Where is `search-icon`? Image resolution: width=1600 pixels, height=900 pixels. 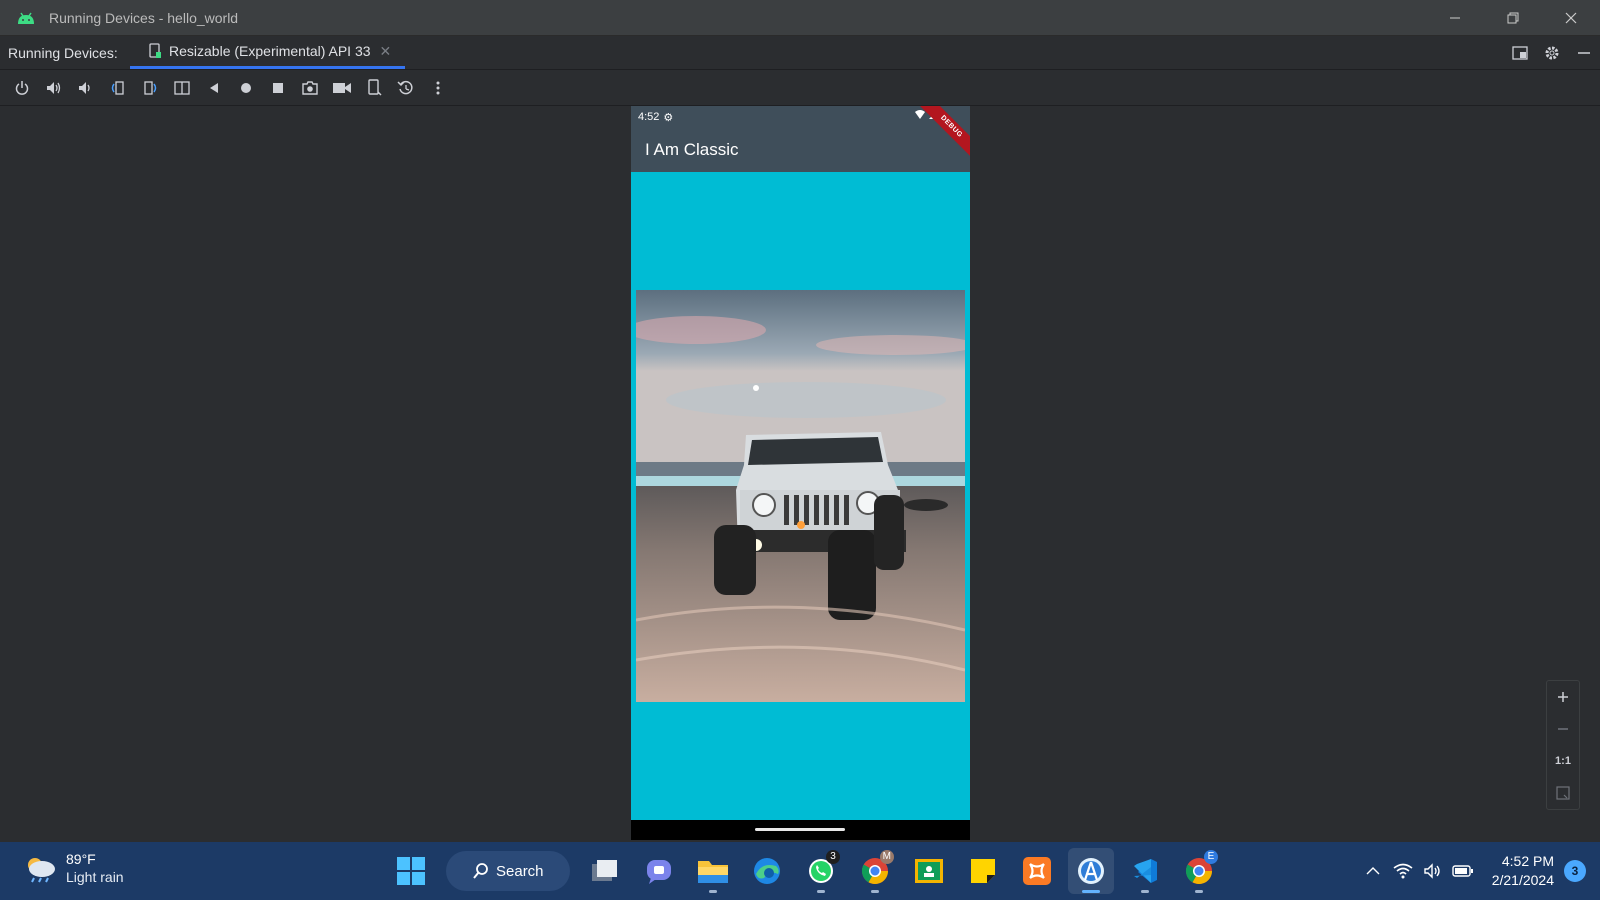 search-icon is located at coordinates (480, 871).